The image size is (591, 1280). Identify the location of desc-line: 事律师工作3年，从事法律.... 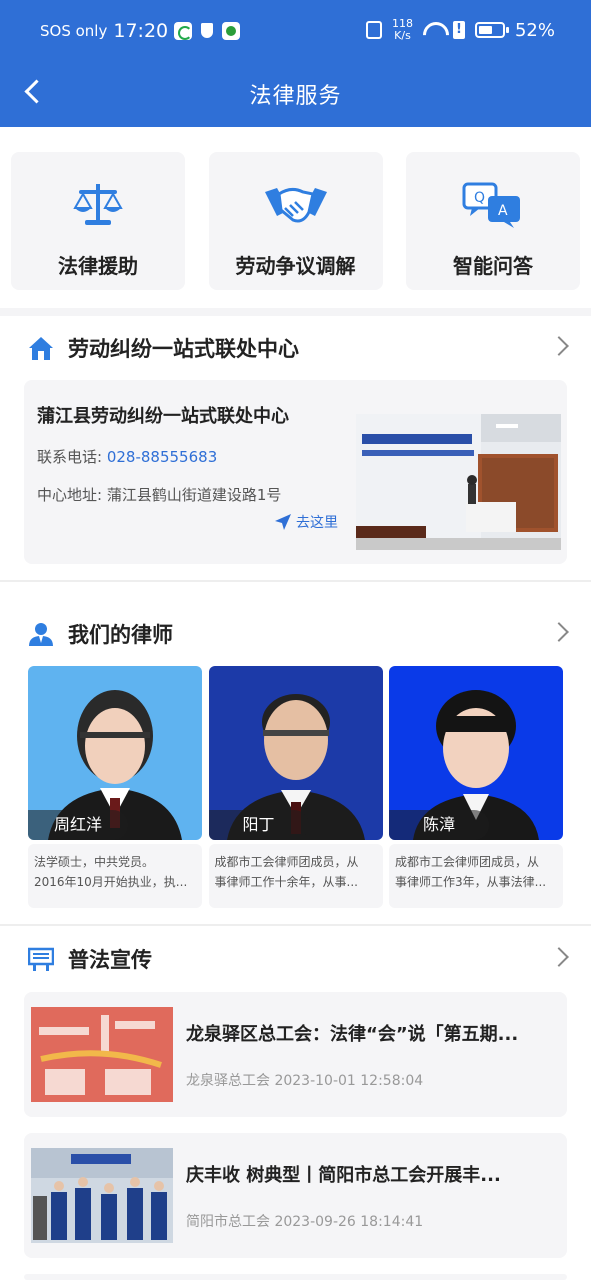
(471, 882).